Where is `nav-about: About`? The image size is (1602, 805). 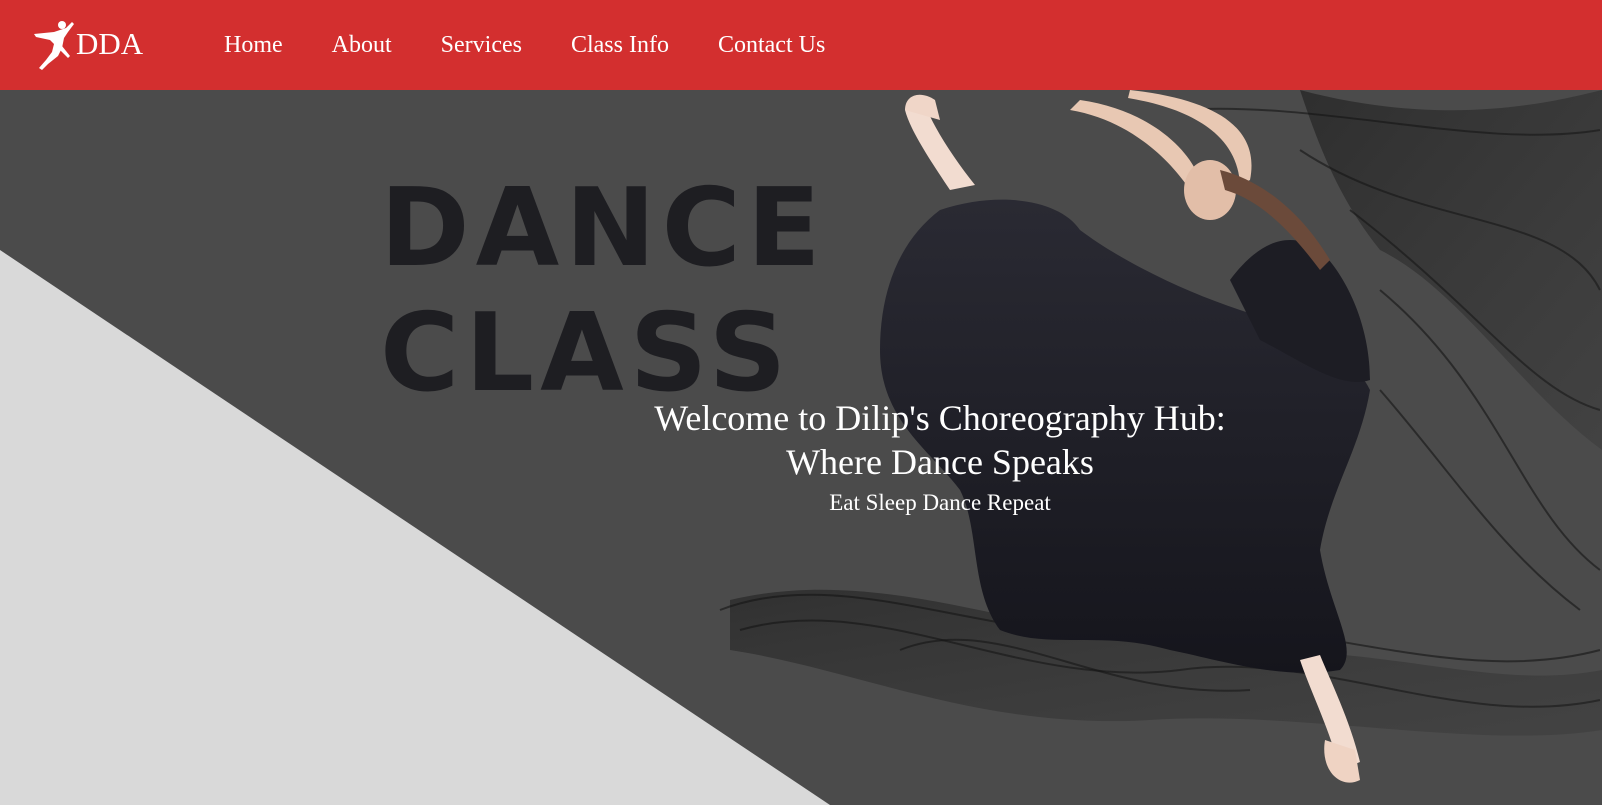 nav-about: About is located at coordinates (362, 45).